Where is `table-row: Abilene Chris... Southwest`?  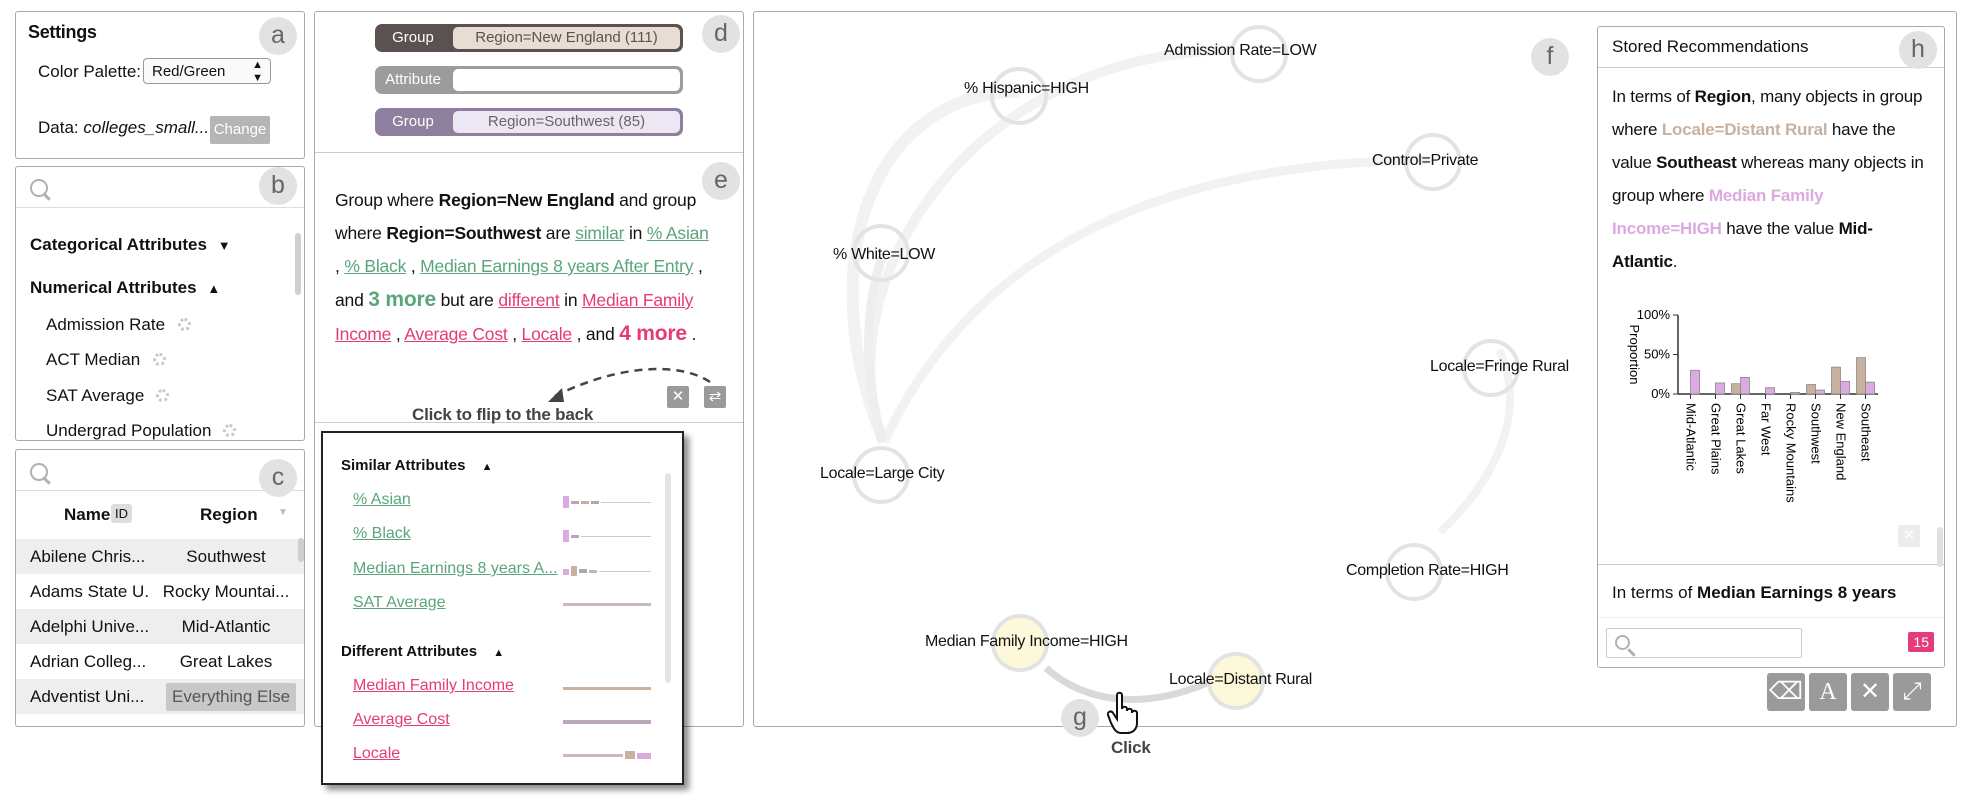 table-row: Abilene Chris... Southwest is located at coordinates (160, 556).